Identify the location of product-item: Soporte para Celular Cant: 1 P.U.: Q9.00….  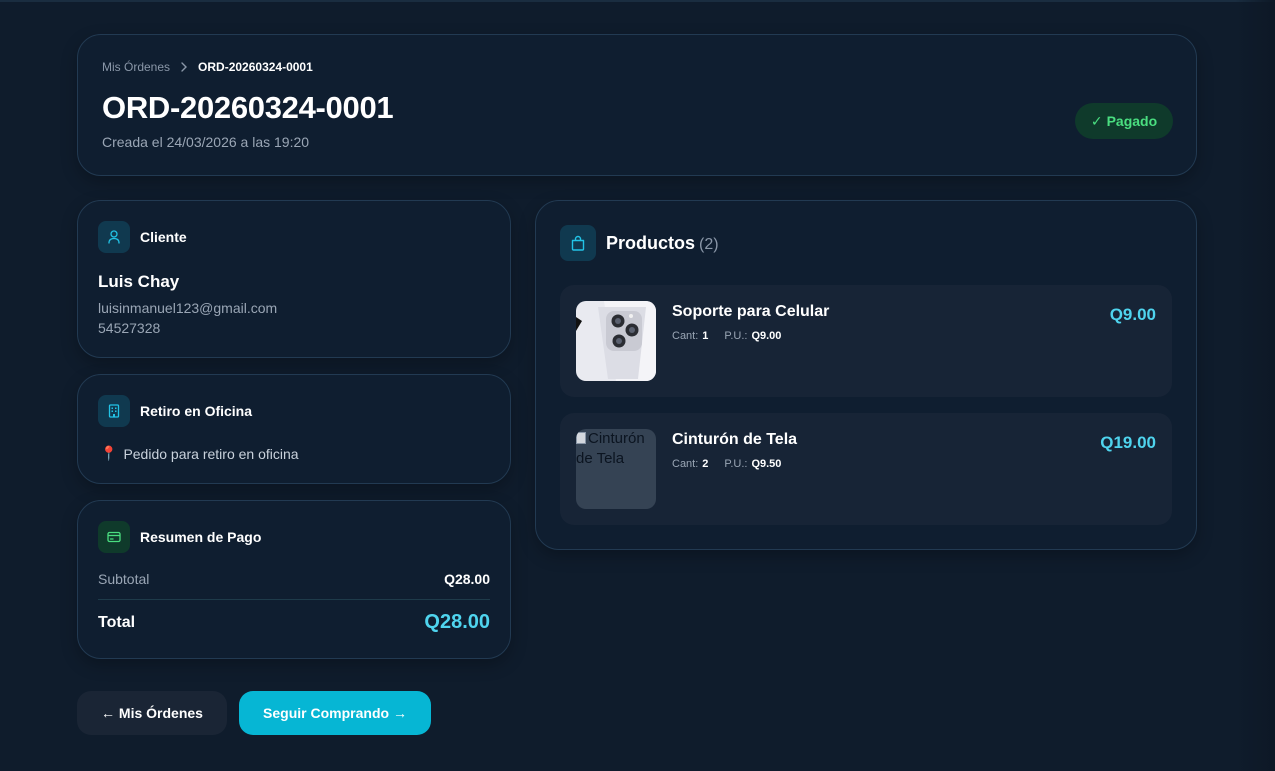
(866, 341).